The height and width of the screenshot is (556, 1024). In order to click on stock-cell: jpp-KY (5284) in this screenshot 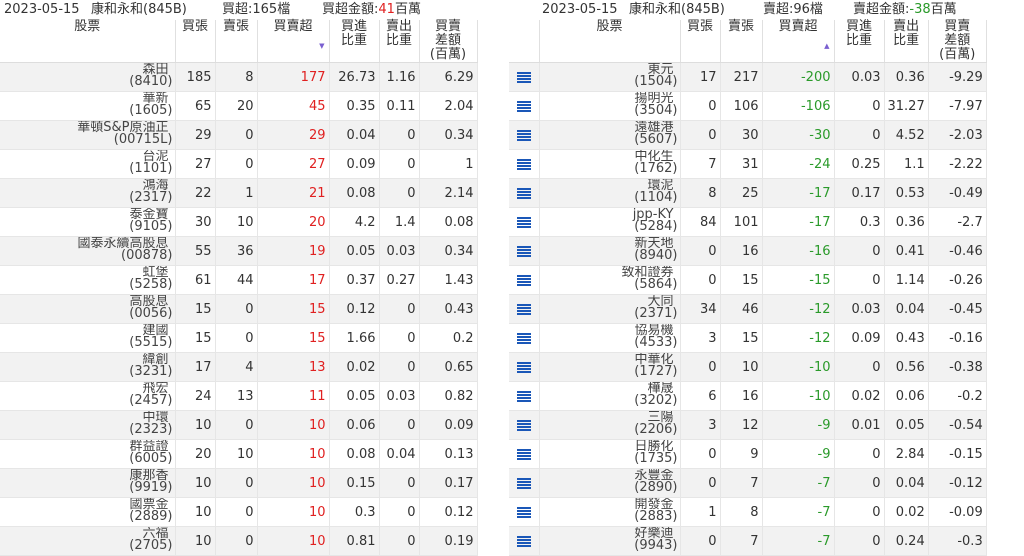, I will do `click(610, 222)`.